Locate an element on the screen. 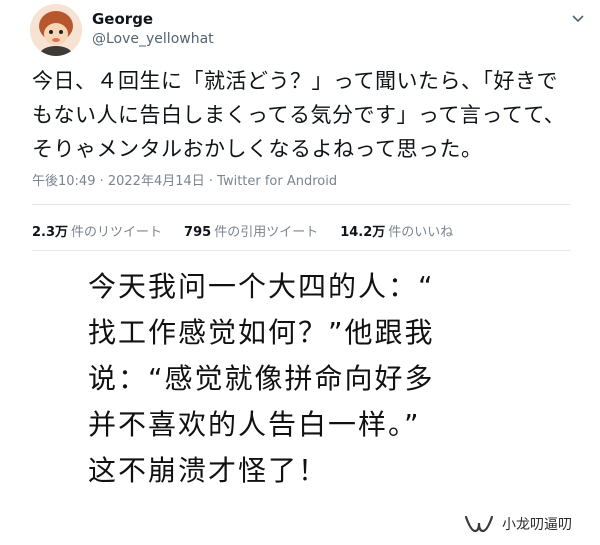 The width and height of the screenshot is (600, 545). retweet-stat: 2.3万 件のリツイート is located at coordinates (97, 230).